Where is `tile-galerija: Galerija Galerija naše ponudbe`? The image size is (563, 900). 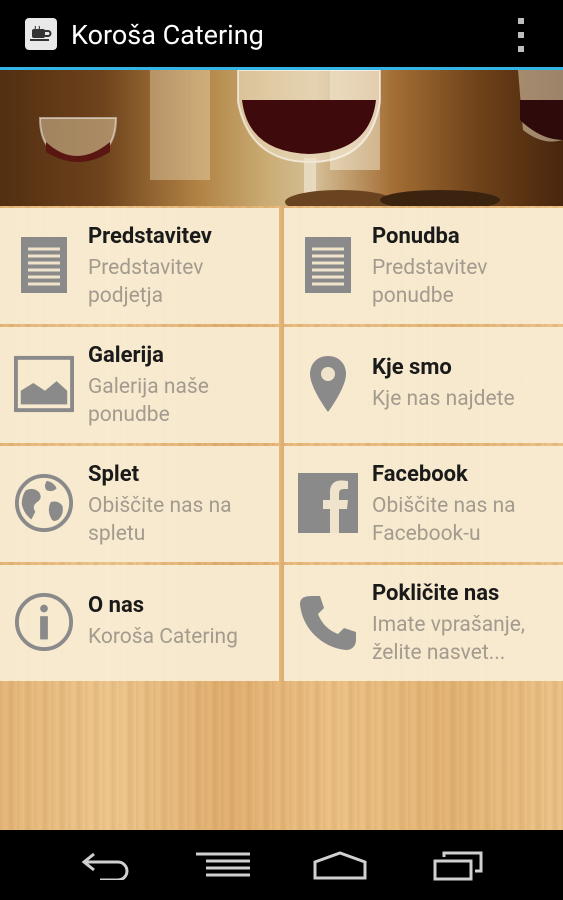 tile-galerija: Galerija Galerija naše ponudbe is located at coordinates (139, 385).